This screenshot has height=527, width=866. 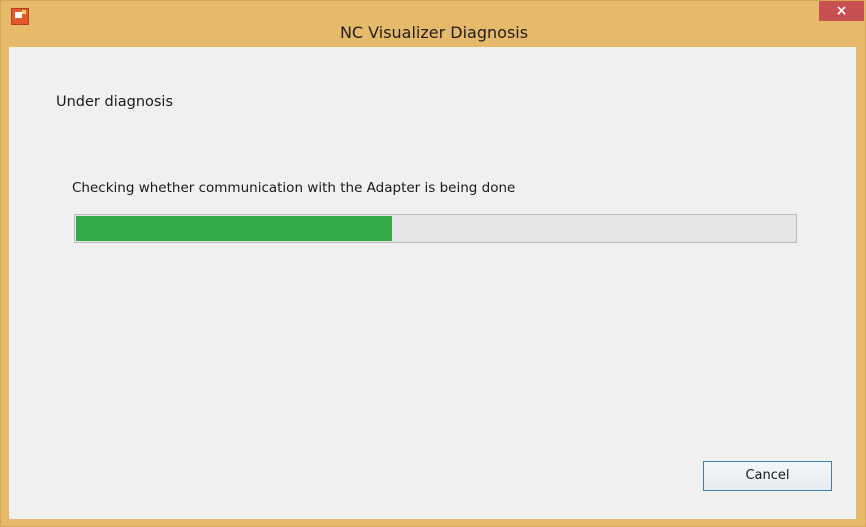 What do you see at coordinates (234, 228) in the screenshot?
I see `progress-fill` at bounding box center [234, 228].